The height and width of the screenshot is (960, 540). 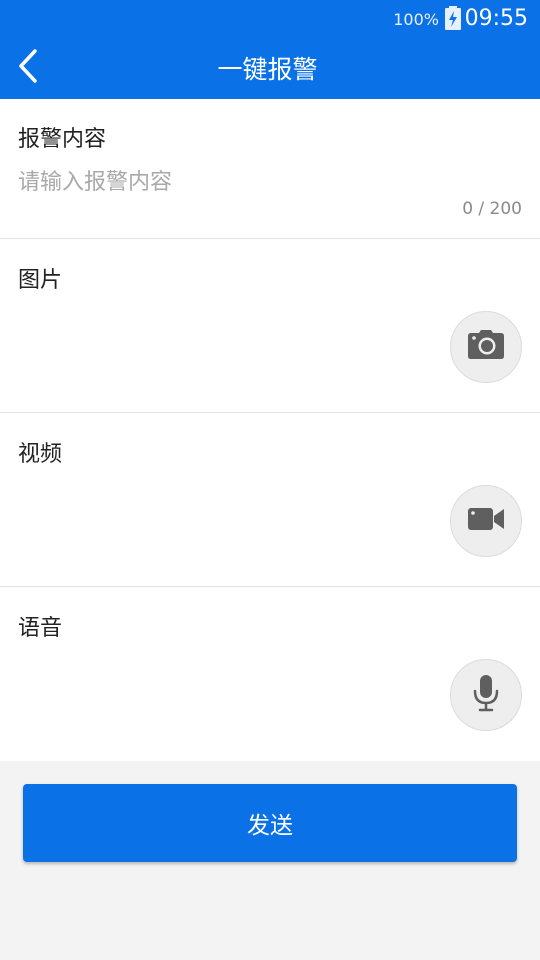 I want to click on video-label: 视频, so click(x=40, y=454).